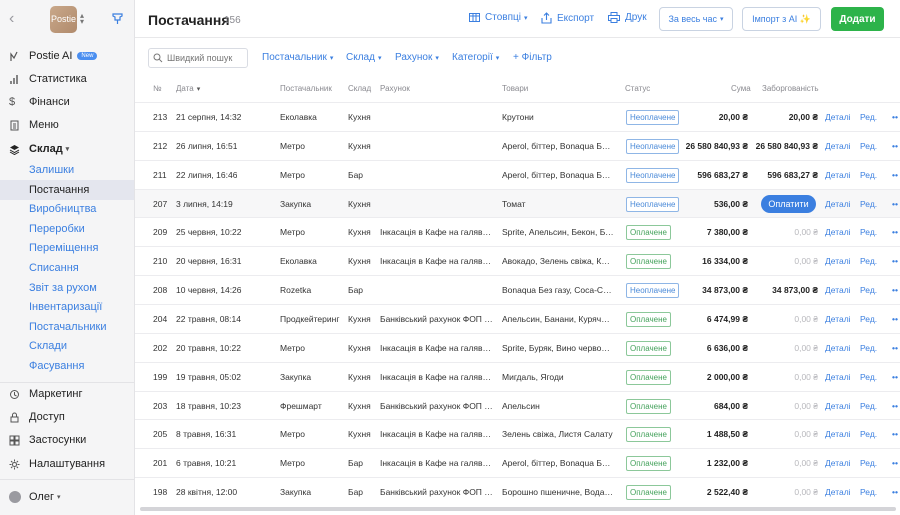  What do you see at coordinates (781, 19) in the screenshot?
I see `import-ai-button: Імпорт з AI ✨` at bounding box center [781, 19].